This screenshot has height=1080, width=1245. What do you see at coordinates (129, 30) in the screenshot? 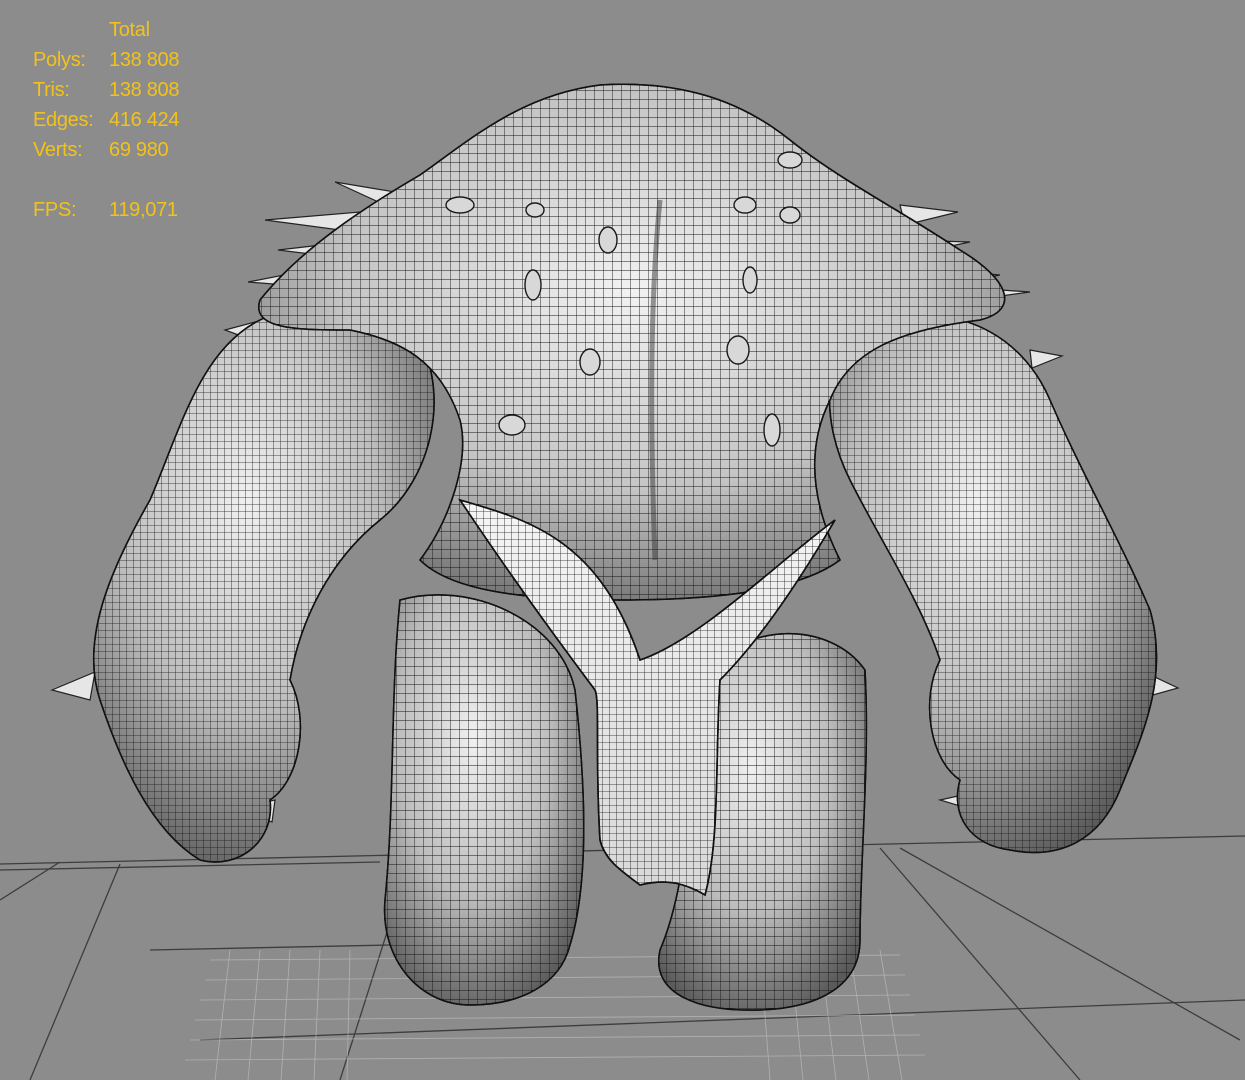
I see `stats-header: Total` at bounding box center [129, 30].